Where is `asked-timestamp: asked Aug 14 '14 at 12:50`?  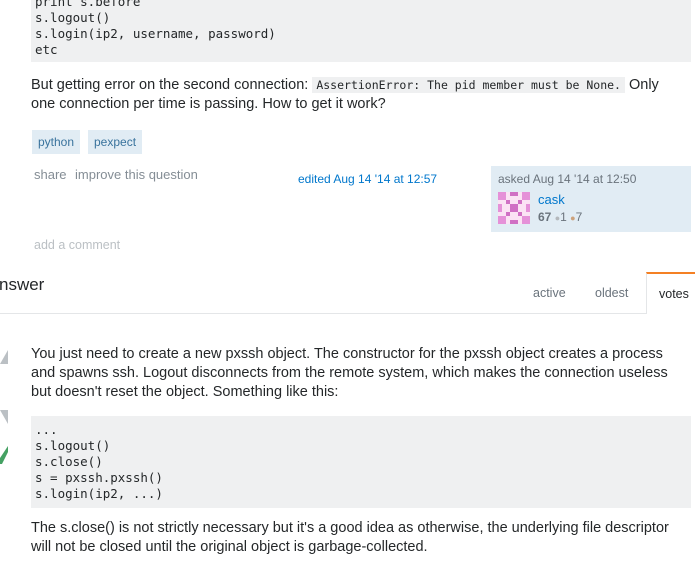
asked-timestamp: asked Aug 14 '14 at 12:50 is located at coordinates (567, 179).